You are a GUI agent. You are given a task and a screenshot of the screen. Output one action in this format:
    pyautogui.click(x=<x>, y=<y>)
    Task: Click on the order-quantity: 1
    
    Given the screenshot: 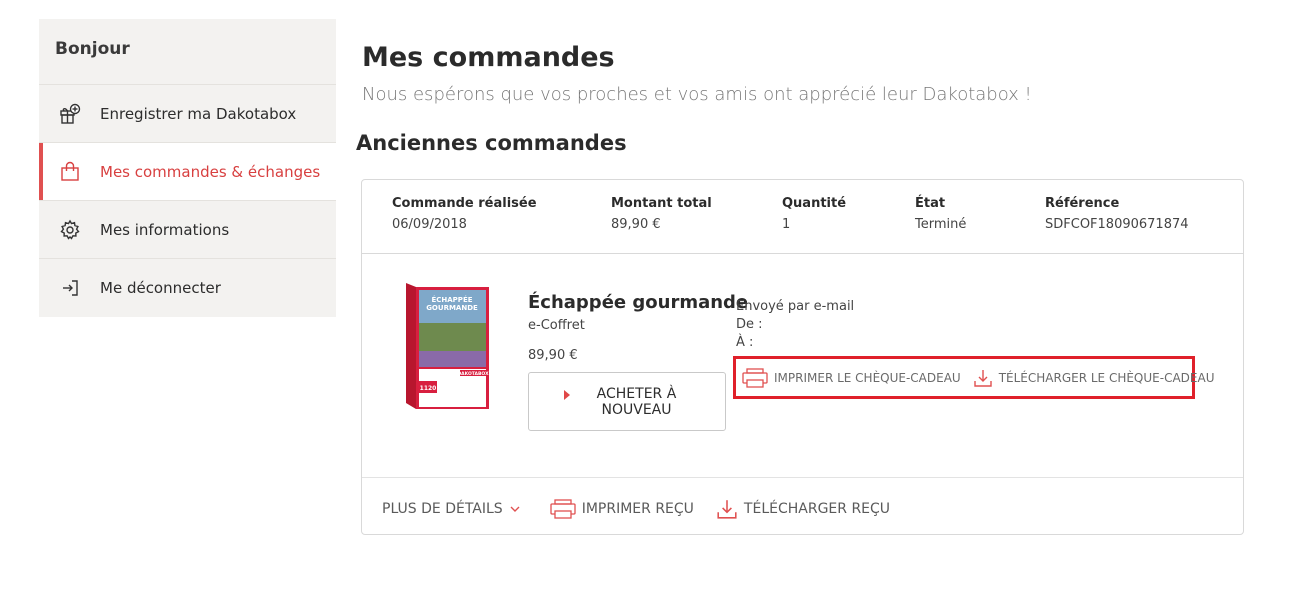 What is the action you would take?
    pyautogui.click(x=786, y=224)
    